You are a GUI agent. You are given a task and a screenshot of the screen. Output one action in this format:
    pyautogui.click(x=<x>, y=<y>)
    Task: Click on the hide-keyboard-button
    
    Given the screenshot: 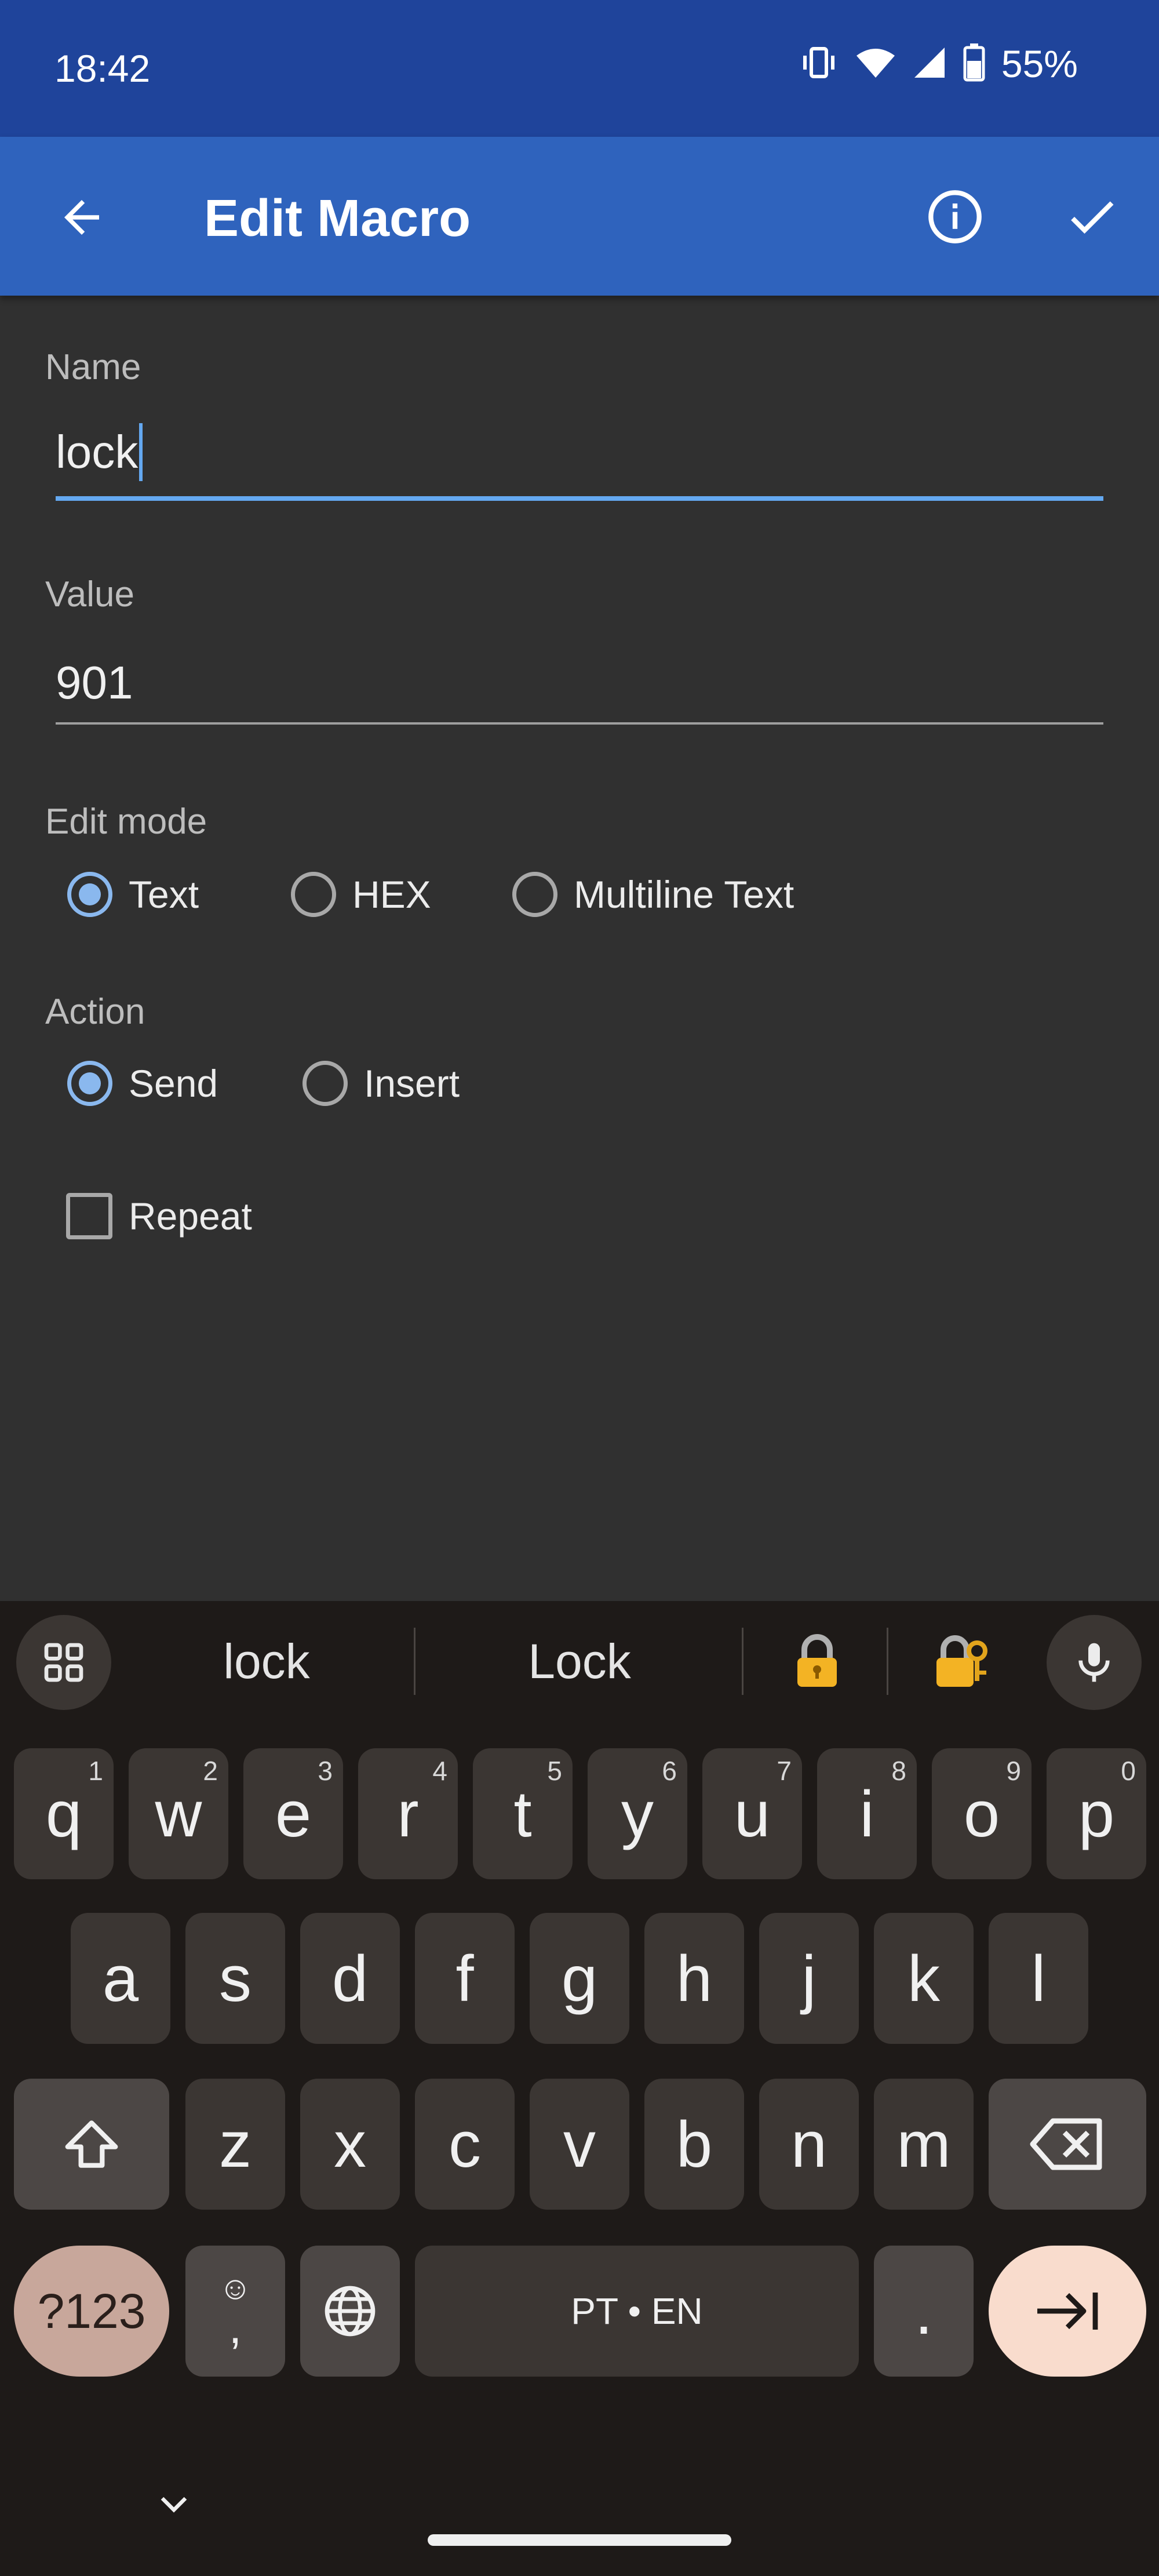 What is the action you would take?
    pyautogui.click(x=174, y=2504)
    